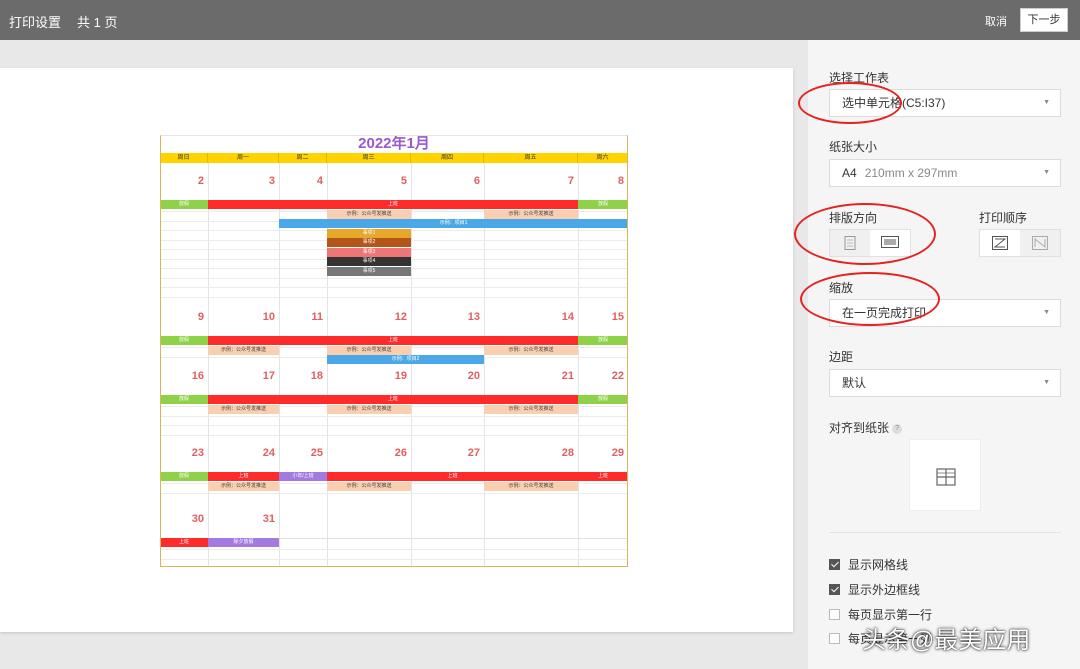 This screenshot has width=1080, height=669. I want to click on margin-select: 默认 ▼, so click(945, 383).